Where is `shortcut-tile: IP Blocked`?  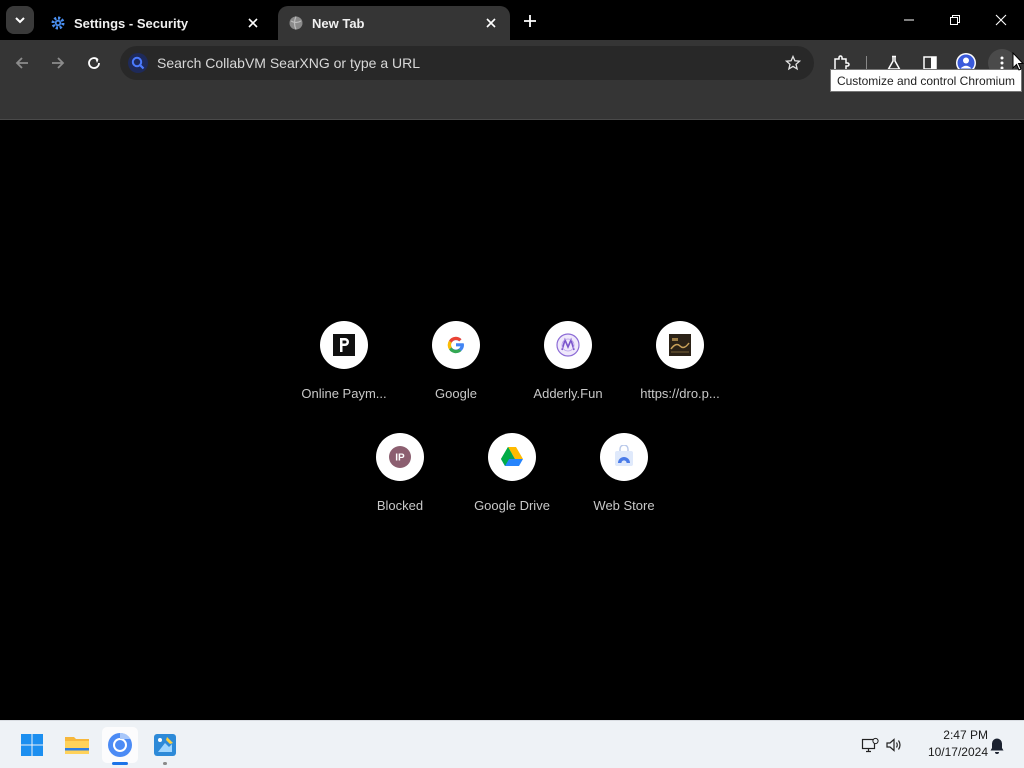 shortcut-tile: IP Blocked is located at coordinates (400, 489).